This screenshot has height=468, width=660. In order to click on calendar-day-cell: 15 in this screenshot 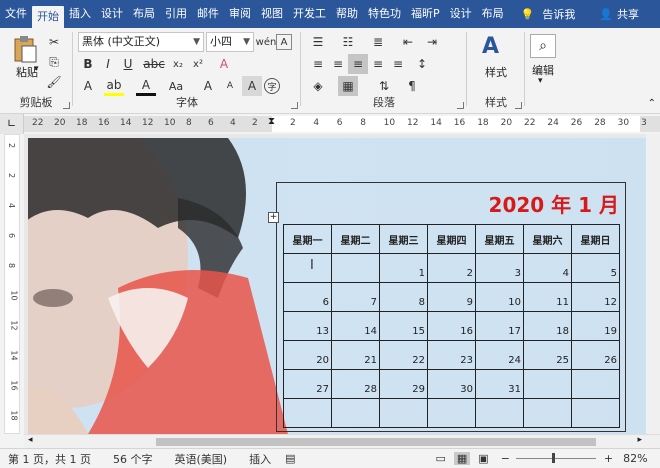, I will do `click(403, 326)`.